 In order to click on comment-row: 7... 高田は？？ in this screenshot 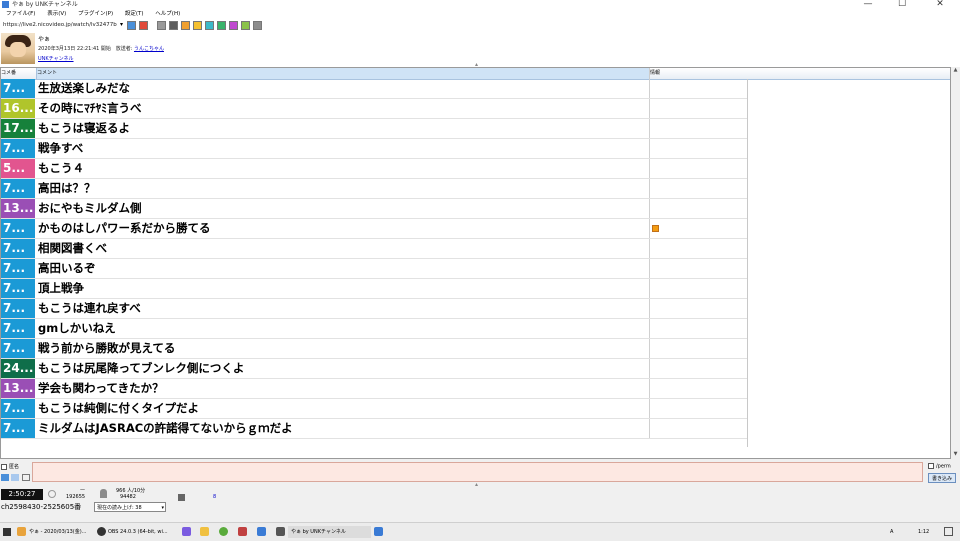, I will do `click(374, 189)`.